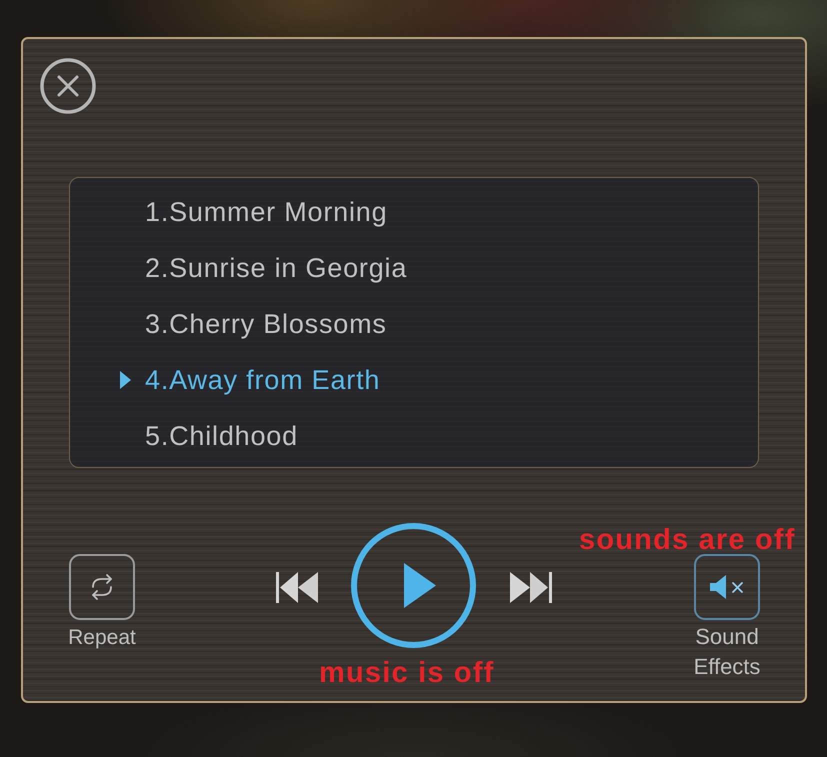 Image resolution: width=827 pixels, height=757 pixels. What do you see at coordinates (250, 380) in the screenshot?
I see `track-item: 4.Away from Earth` at bounding box center [250, 380].